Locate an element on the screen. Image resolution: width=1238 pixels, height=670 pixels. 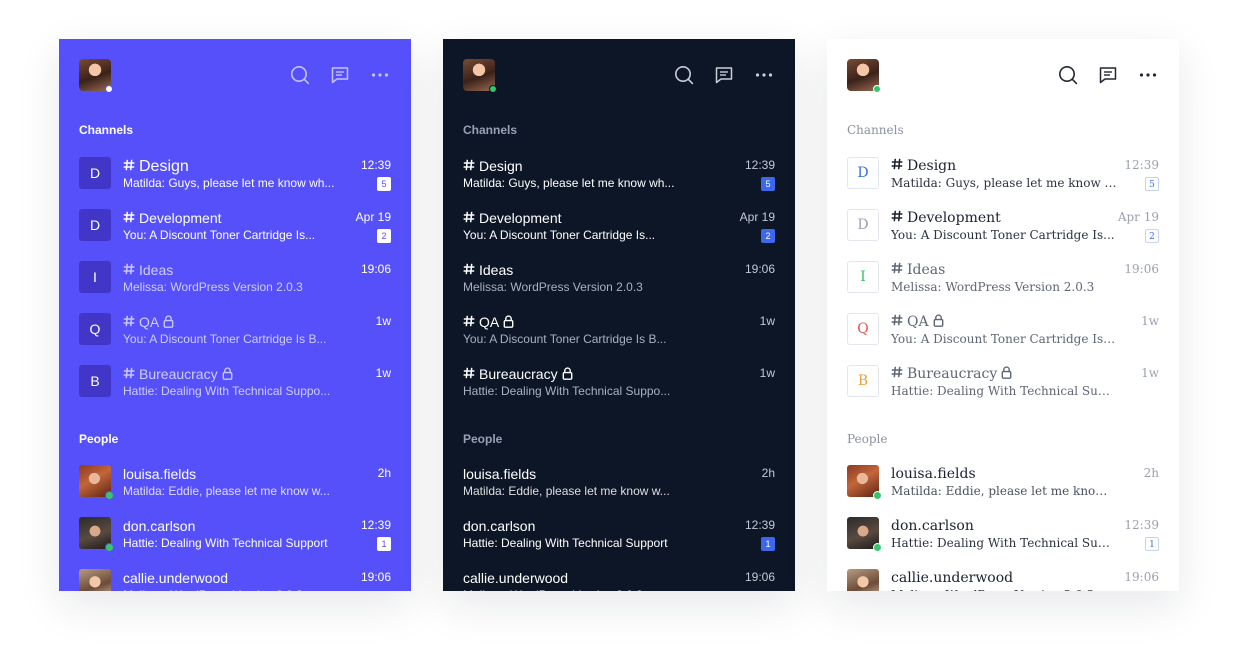
channel-name: QA is located at coordinates (917, 322).